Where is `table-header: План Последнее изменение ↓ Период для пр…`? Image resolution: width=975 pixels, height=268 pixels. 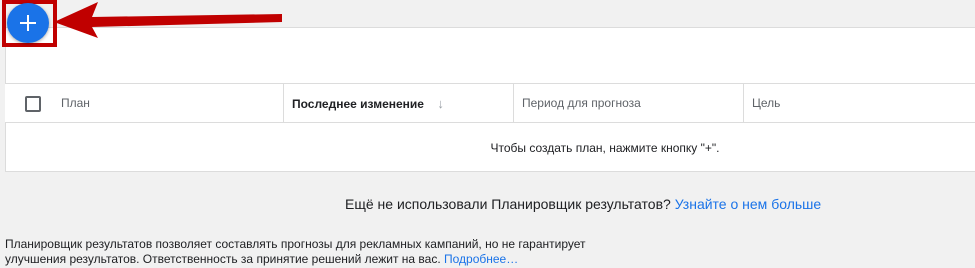
table-header: План Последнее изменение ↓ Период для пр… is located at coordinates (490, 103).